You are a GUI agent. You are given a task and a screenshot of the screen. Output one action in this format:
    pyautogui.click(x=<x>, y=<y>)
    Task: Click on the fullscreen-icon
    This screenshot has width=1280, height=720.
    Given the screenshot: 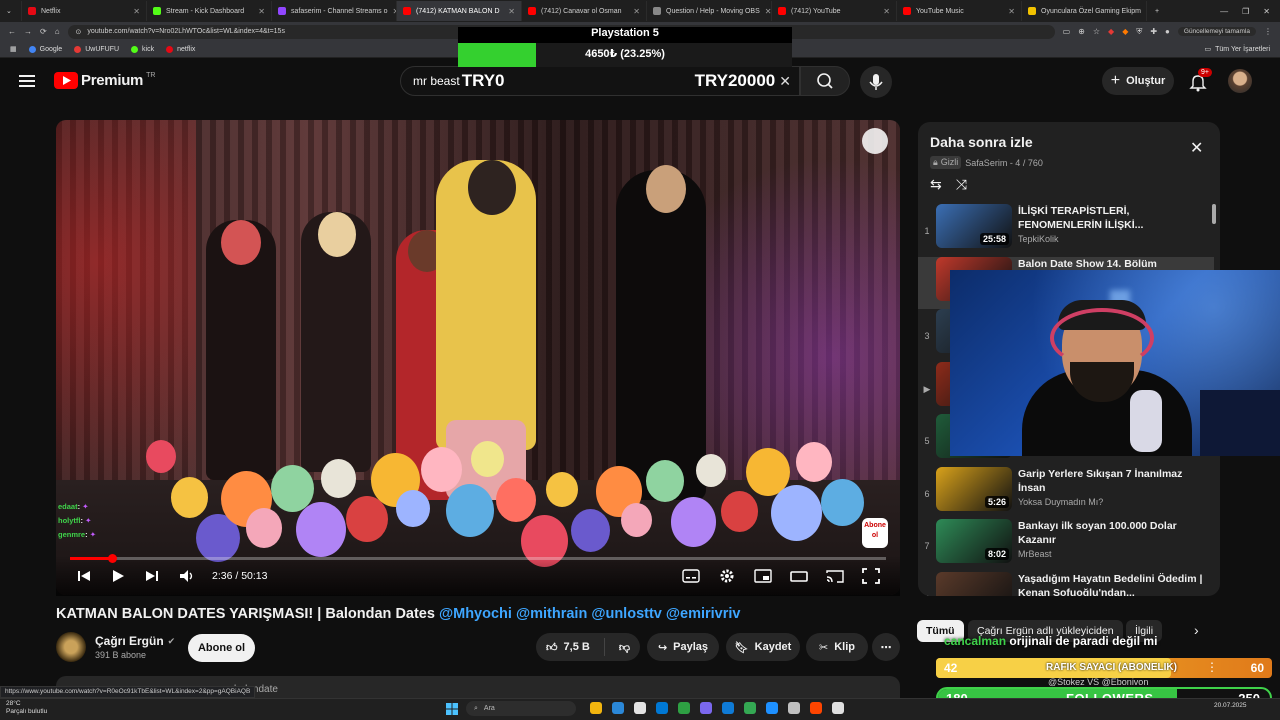 What is the action you would take?
    pyautogui.click(x=871, y=576)
    